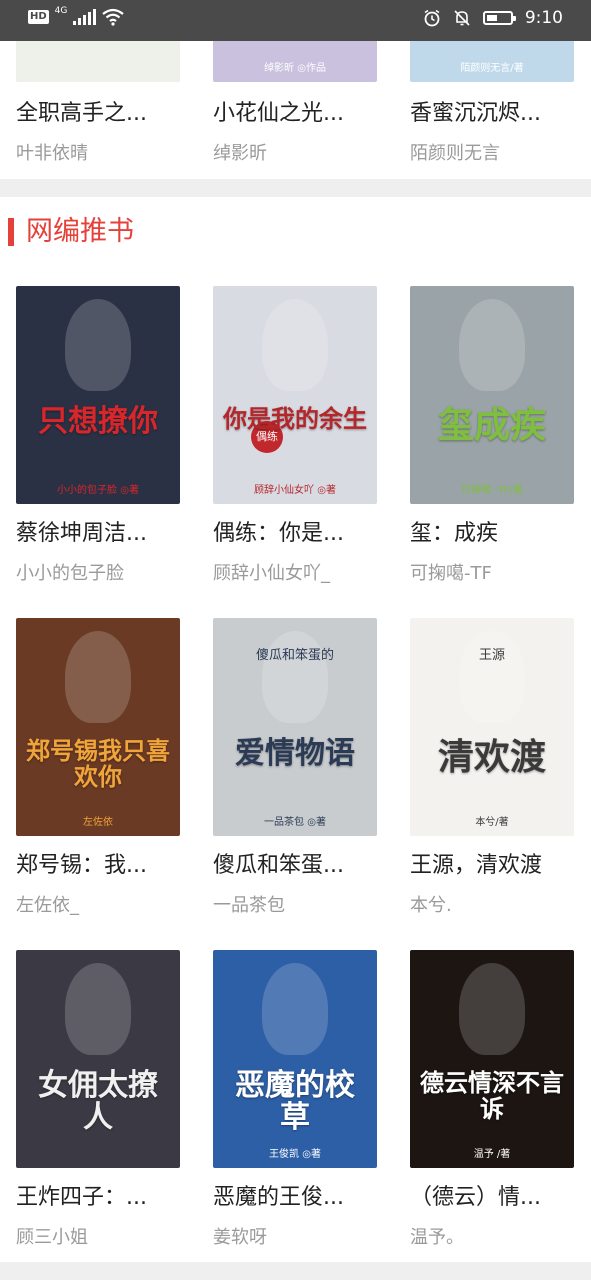  I want to click on book-author: 陌颜则无言, so click(455, 153).